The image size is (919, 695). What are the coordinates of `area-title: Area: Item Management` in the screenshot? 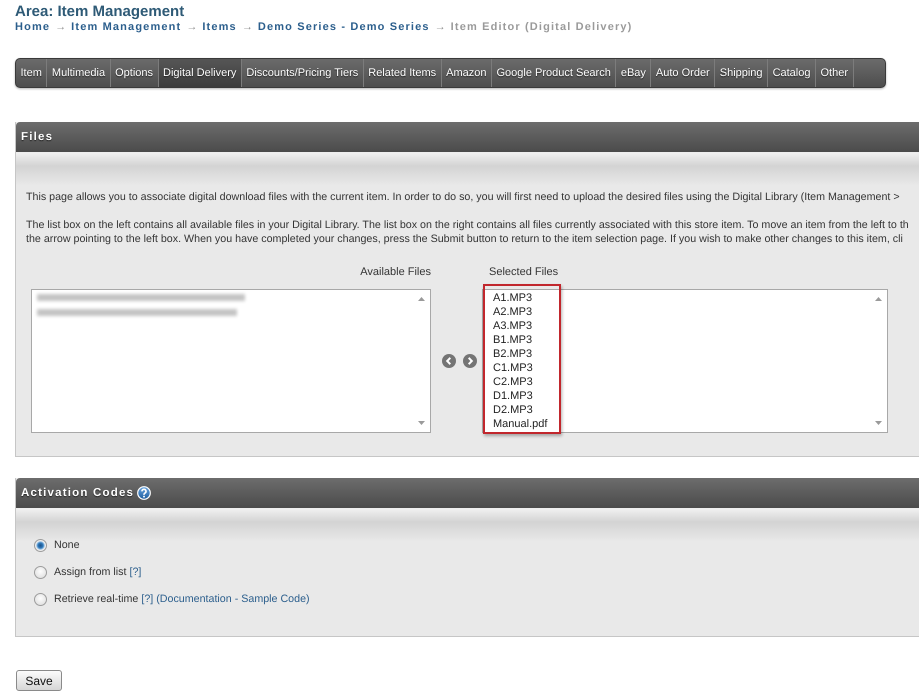 It's located at (100, 11).